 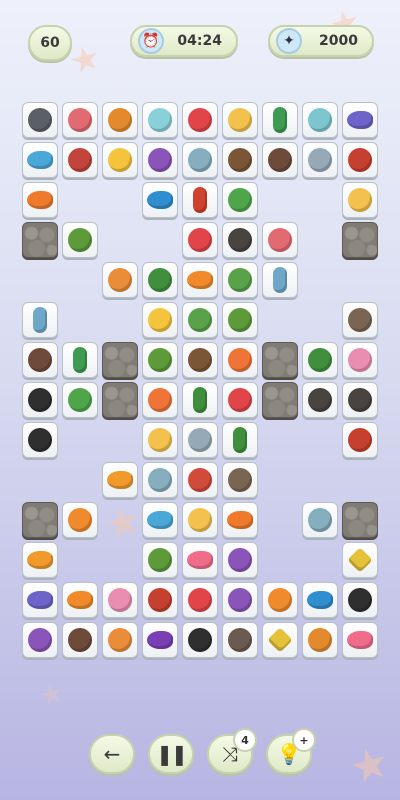 I want to click on tile-squid, so click(x=200, y=200).